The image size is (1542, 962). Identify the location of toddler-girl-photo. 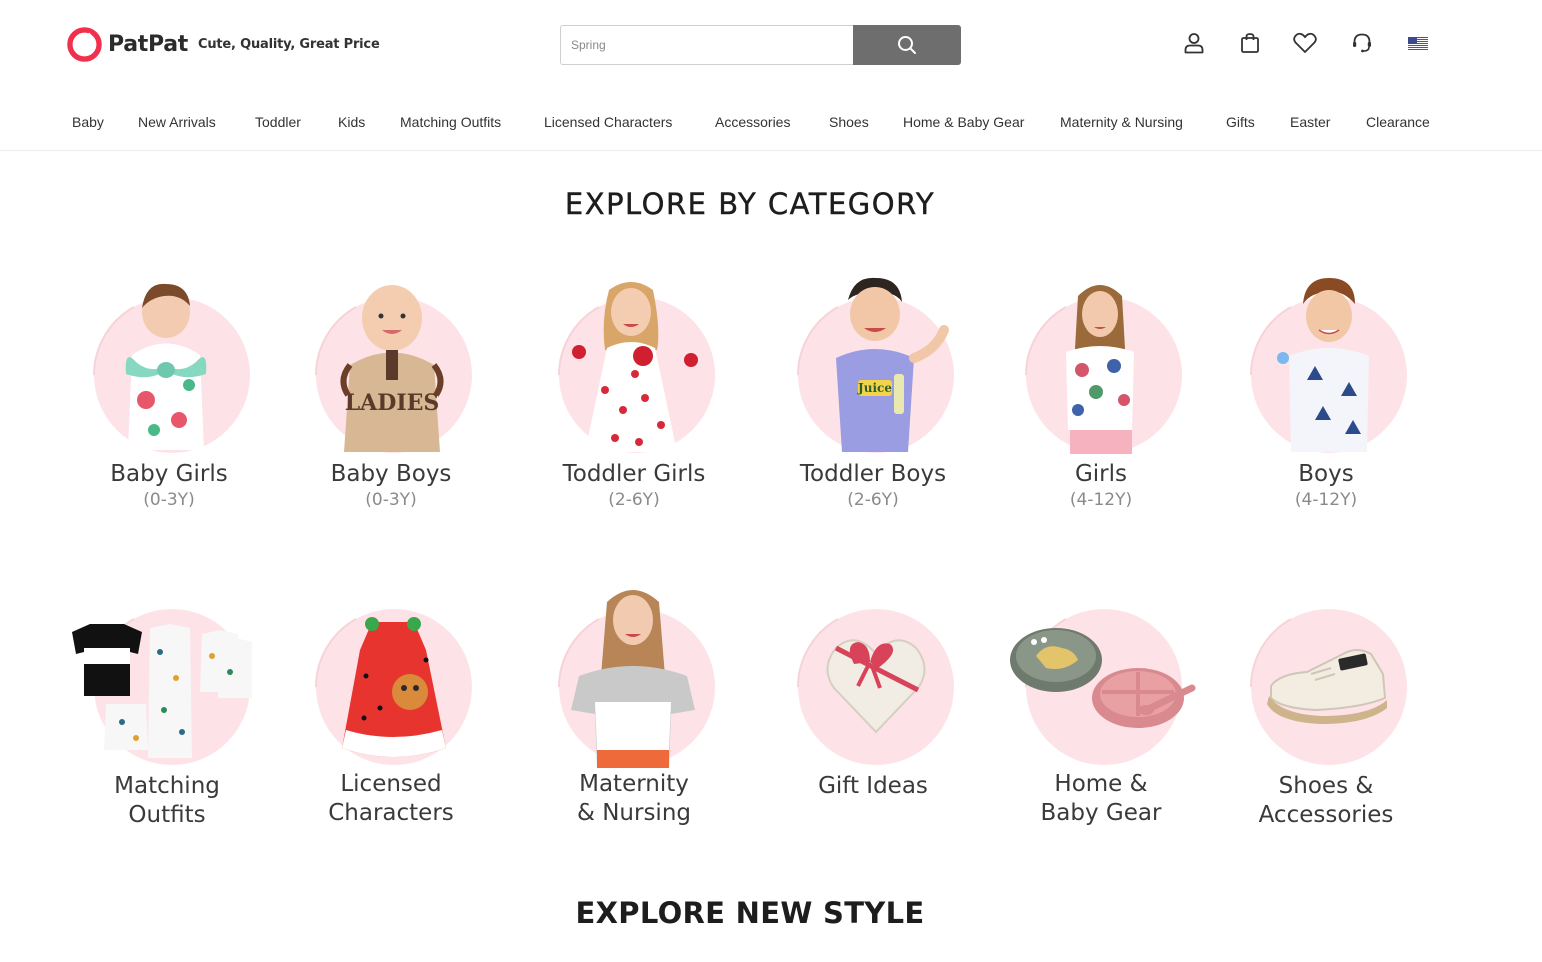
(636, 367).